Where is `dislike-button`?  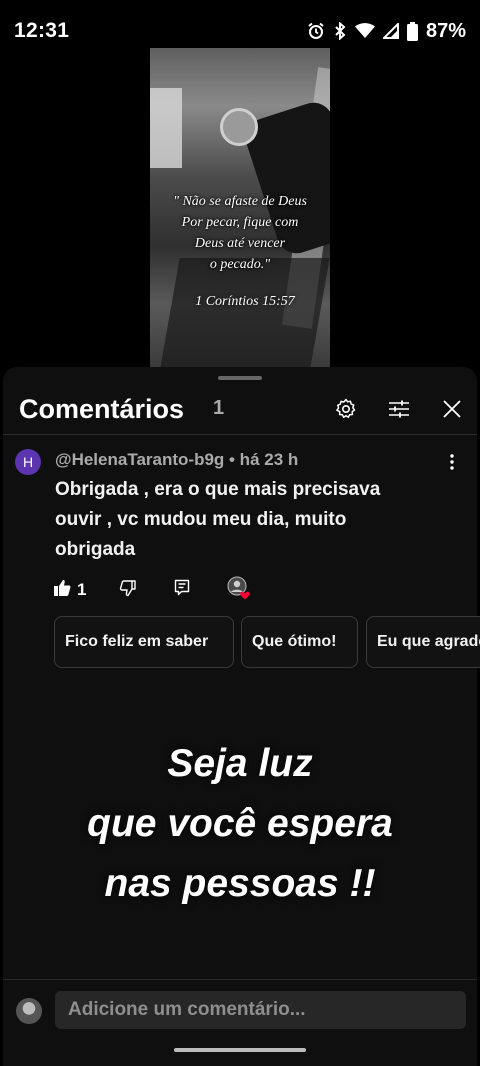
dislike-button is located at coordinates (128, 590).